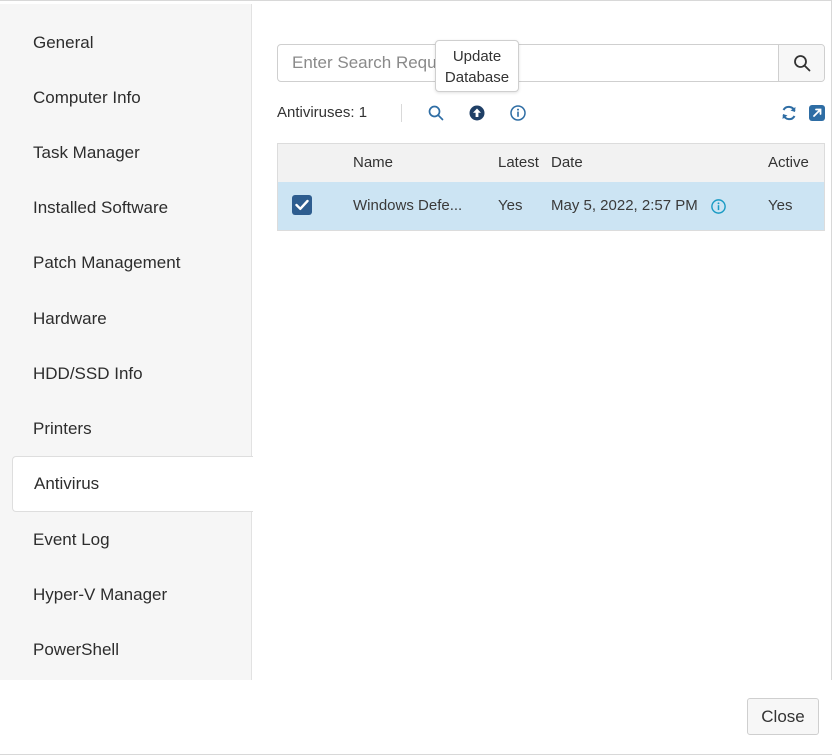 The image size is (832, 755). What do you see at coordinates (528, 63) in the screenshot?
I see `search-input` at bounding box center [528, 63].